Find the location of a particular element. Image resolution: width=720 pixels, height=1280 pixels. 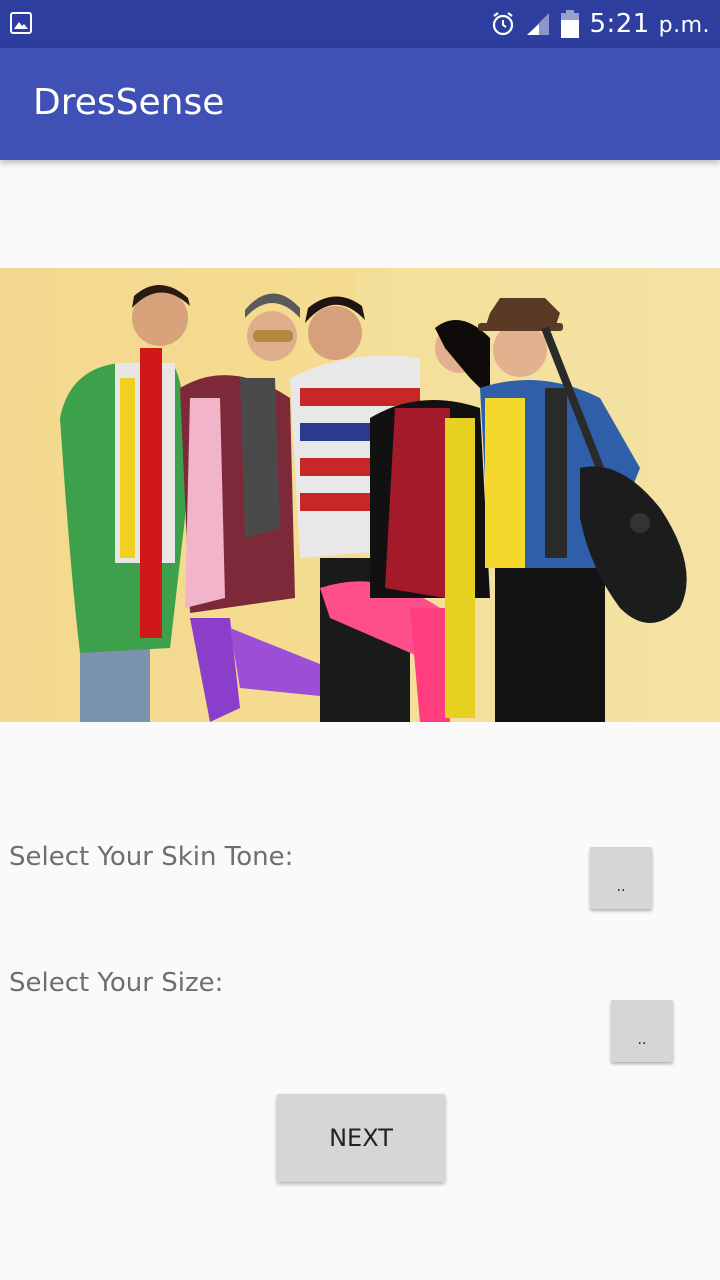

status-bar: 5:21 p.m. is located at coordinates (360, 24).